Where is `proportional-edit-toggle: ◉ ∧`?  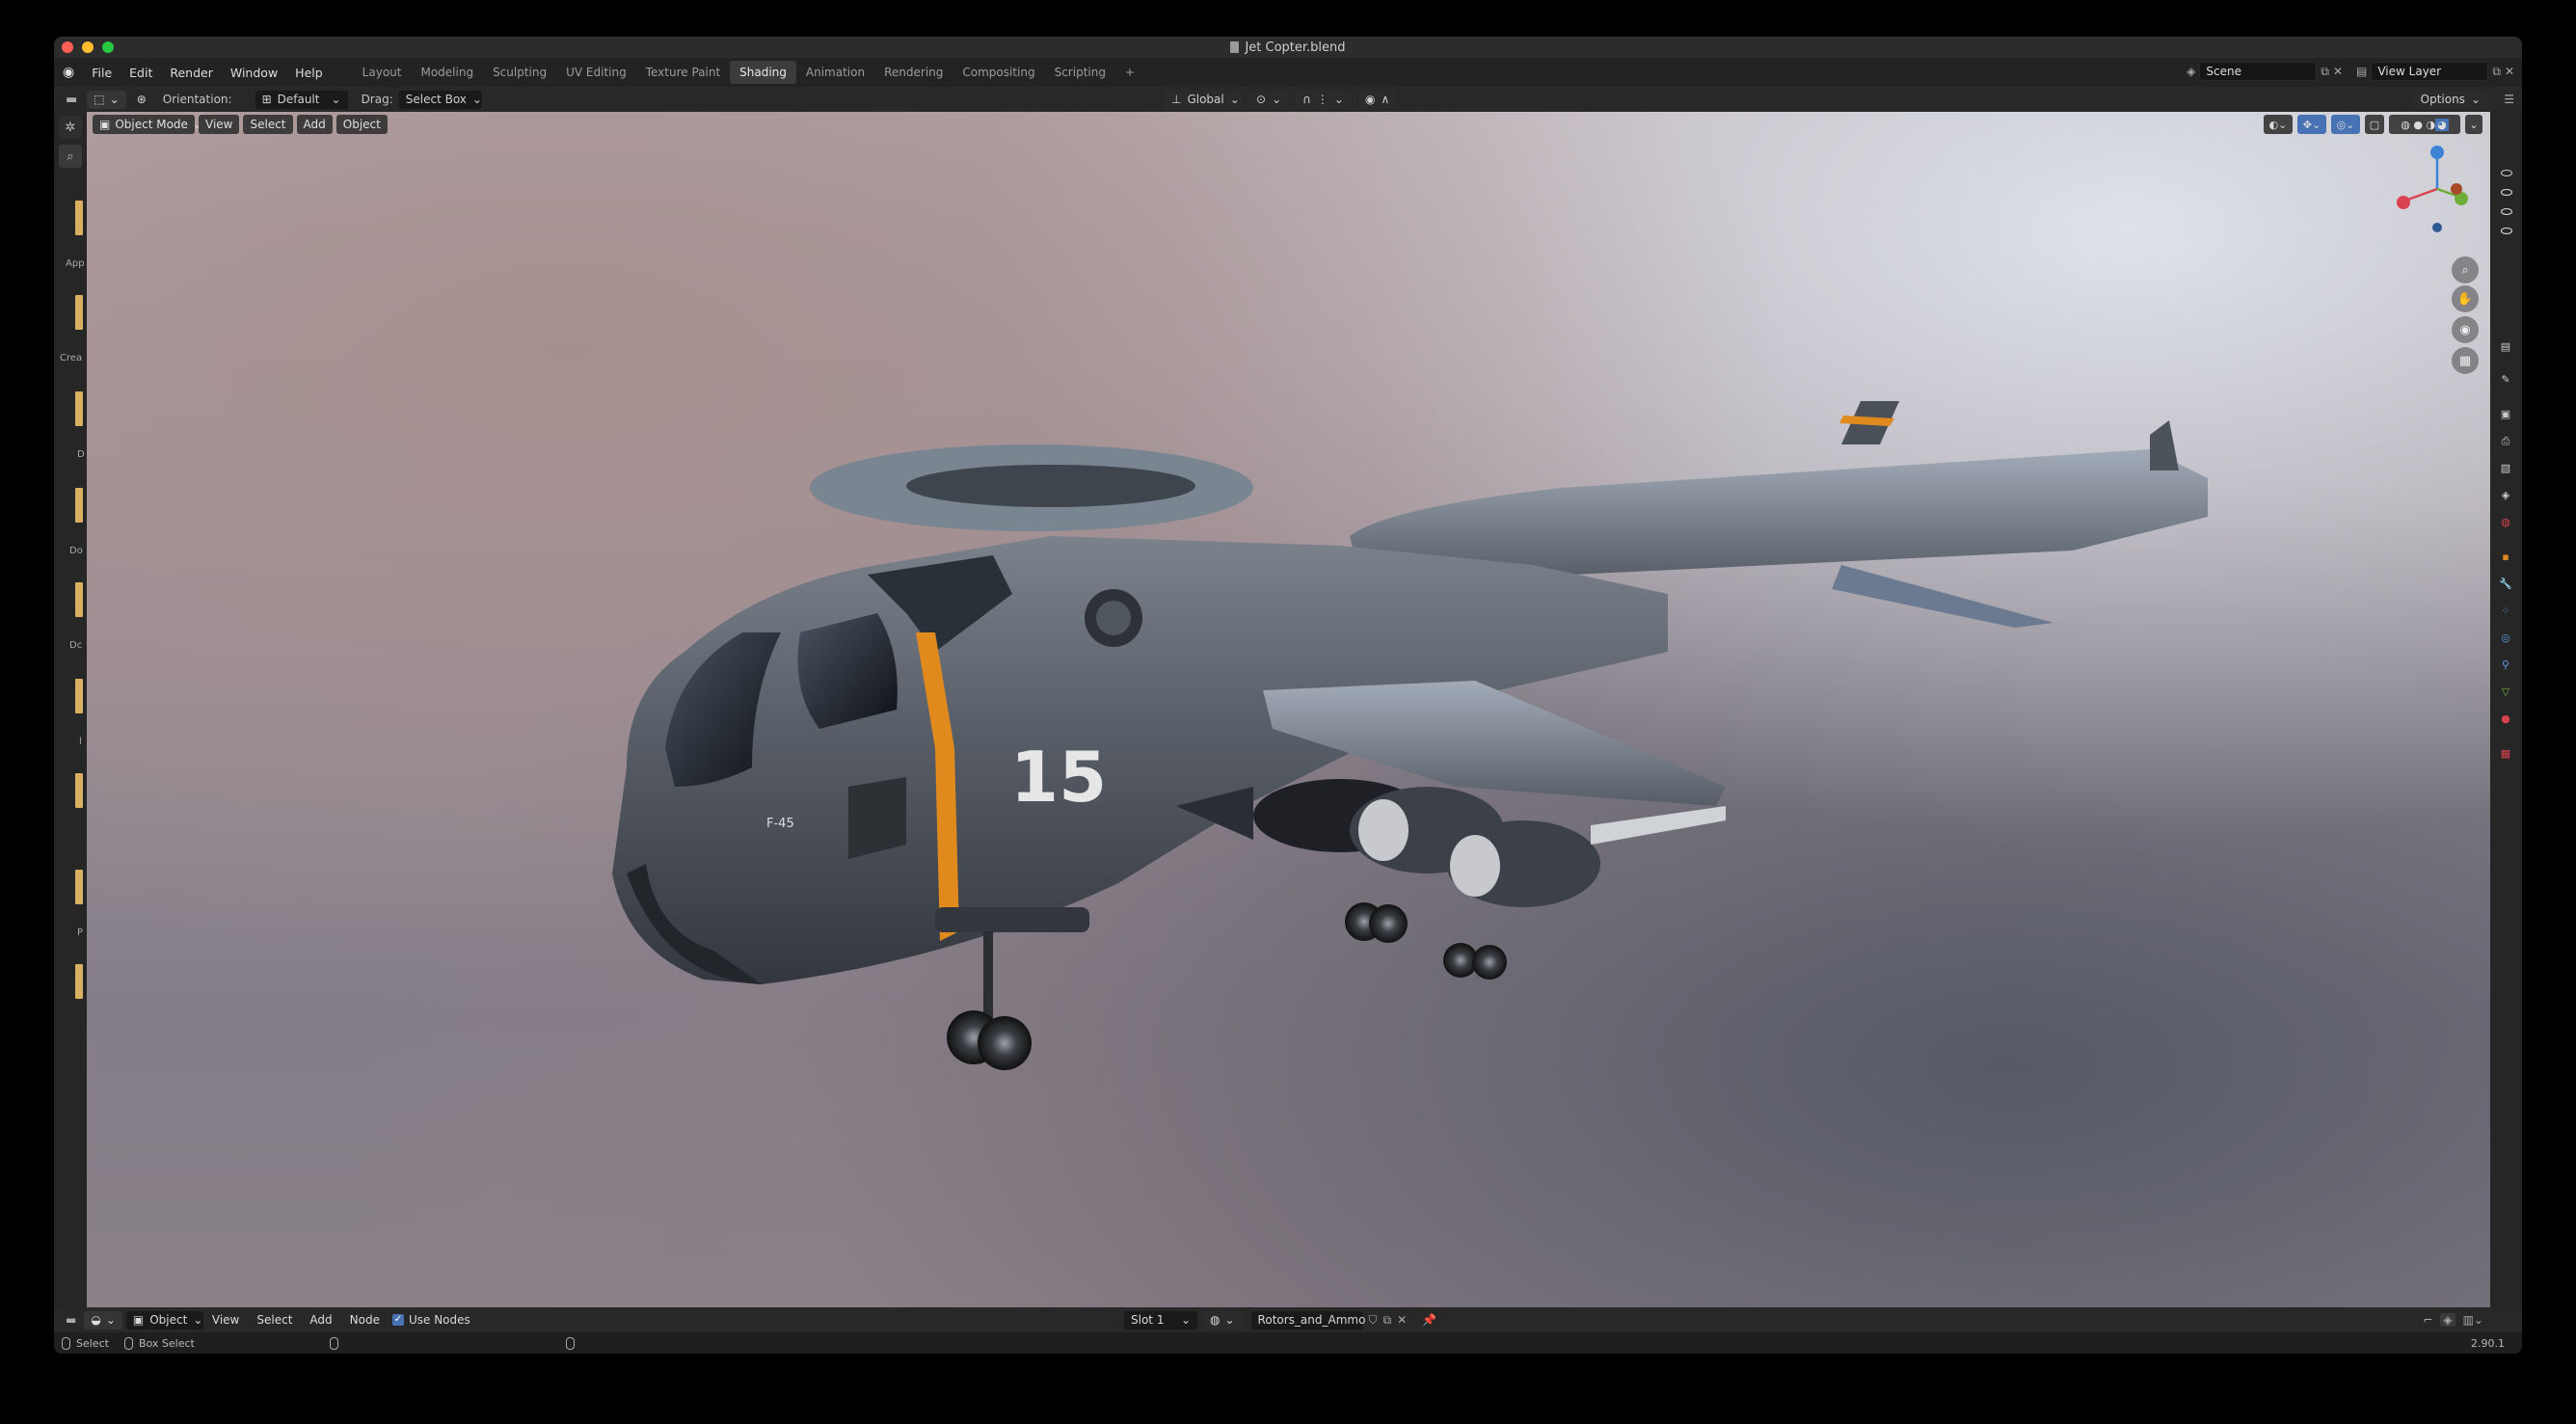 proportional-edit-toggle: ◉ ∧ is located at coordinates (1377, 100).